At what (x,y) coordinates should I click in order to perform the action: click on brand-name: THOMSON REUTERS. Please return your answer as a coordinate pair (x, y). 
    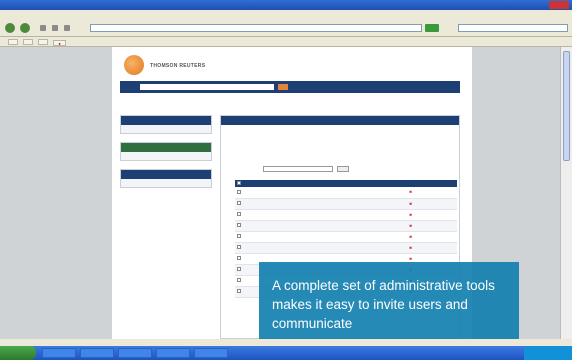
    Looking at the image, I should click on (178, 66).